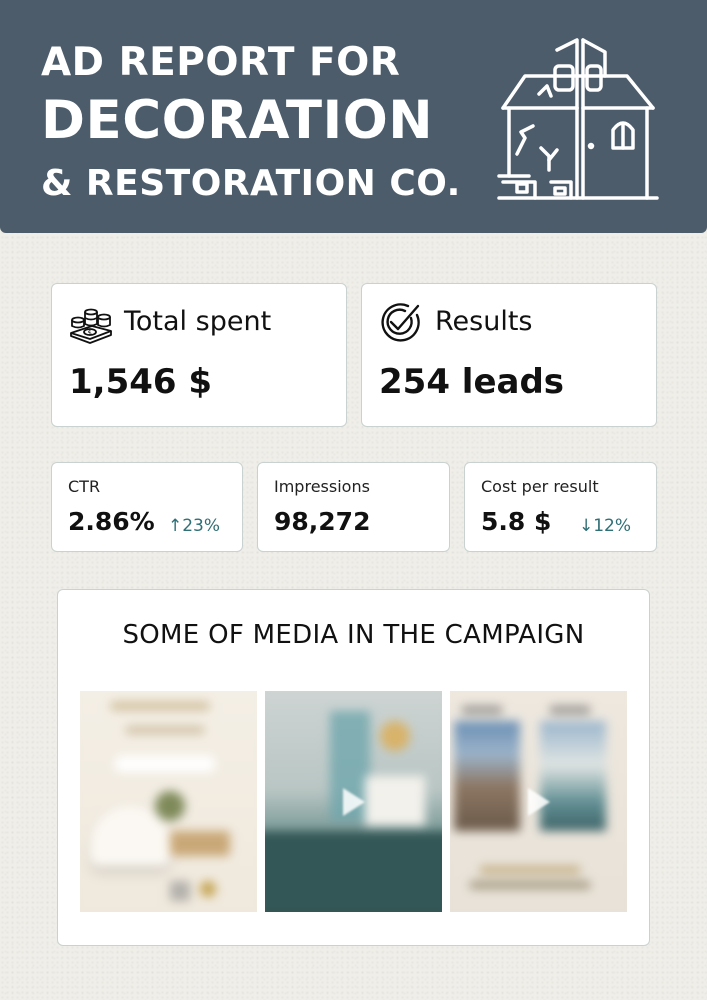  I want to click on impressions-label: Impressions, so click(322, 486).